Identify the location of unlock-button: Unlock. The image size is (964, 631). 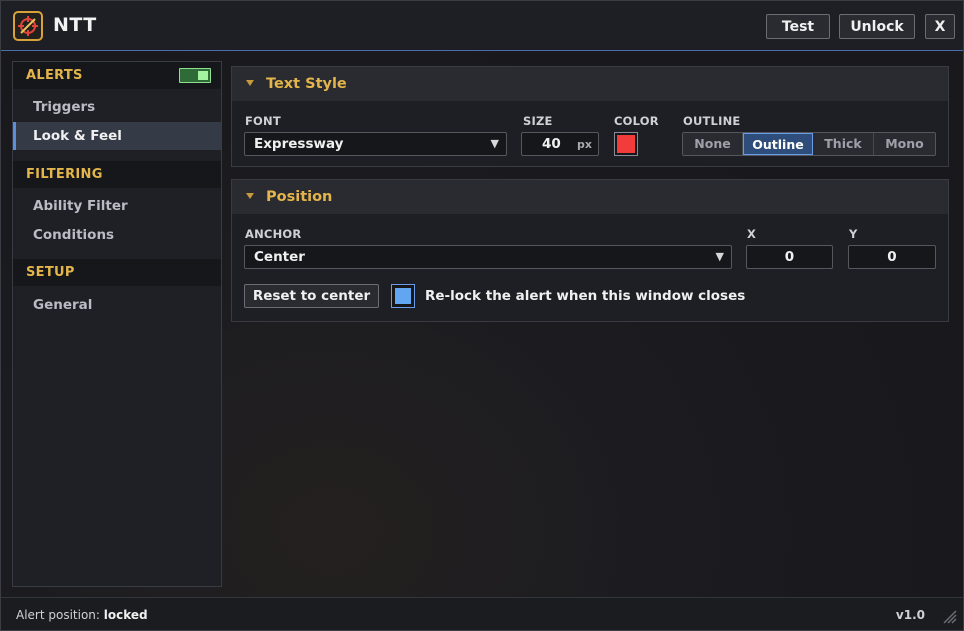
(877, 26).